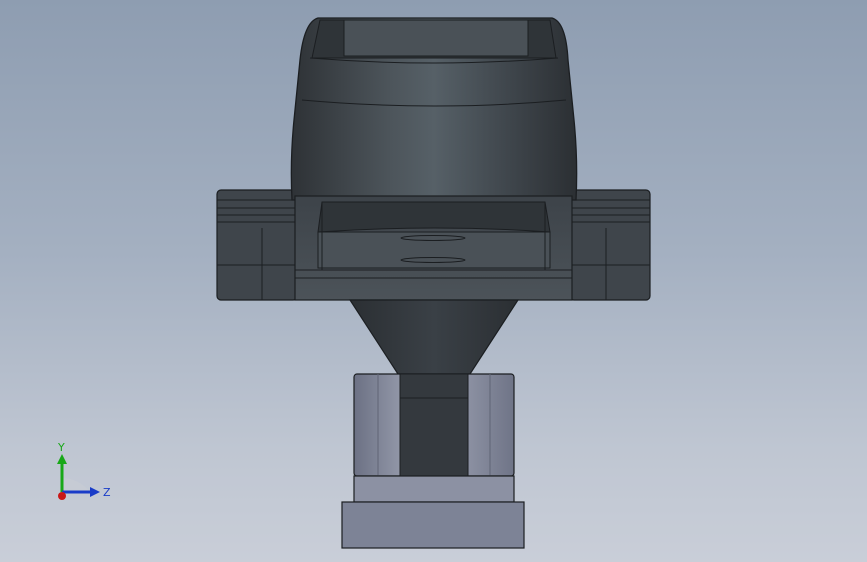  I want to click on z-axis-label: Z, so click(107, 492).